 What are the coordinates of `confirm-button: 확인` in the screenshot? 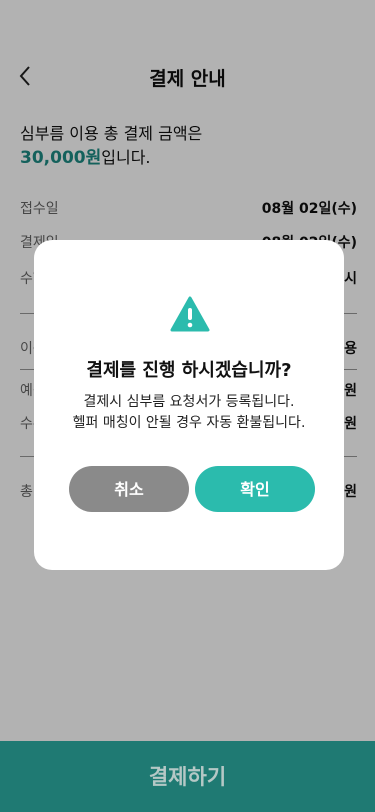 It's located at (255, 489).